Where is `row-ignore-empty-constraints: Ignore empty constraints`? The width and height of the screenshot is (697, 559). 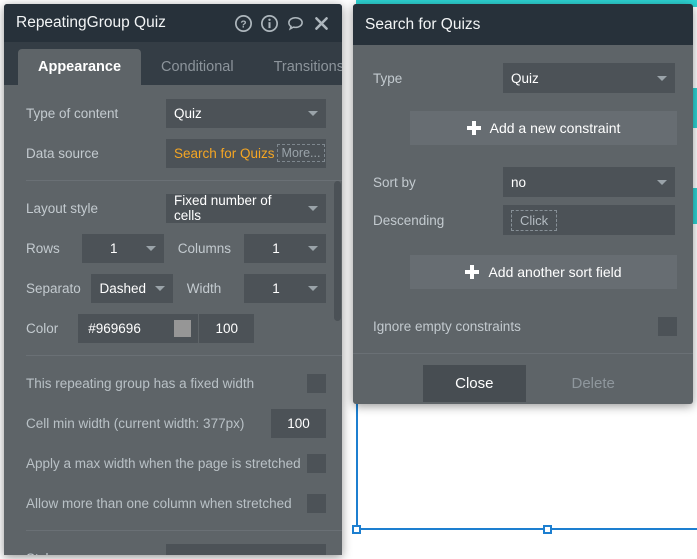 row-ignore-empty-constraints: Ignore empty constraints is located at coordinates (523, 326).